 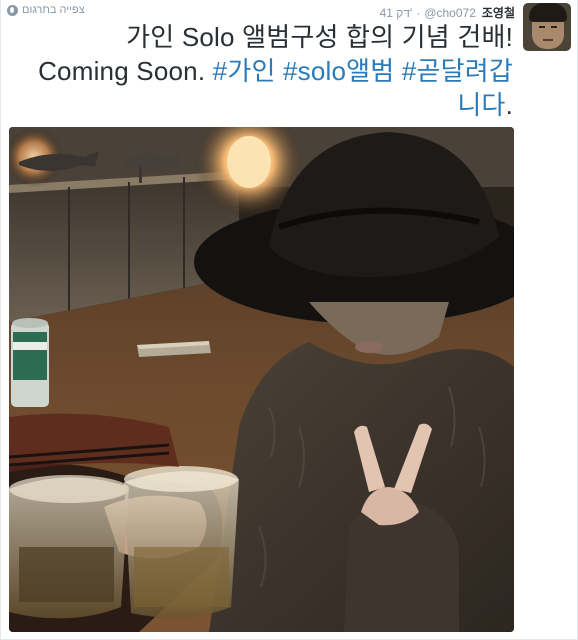 I want to click on coming-soon-text: Coming Soon., so click(x=125, y=71).